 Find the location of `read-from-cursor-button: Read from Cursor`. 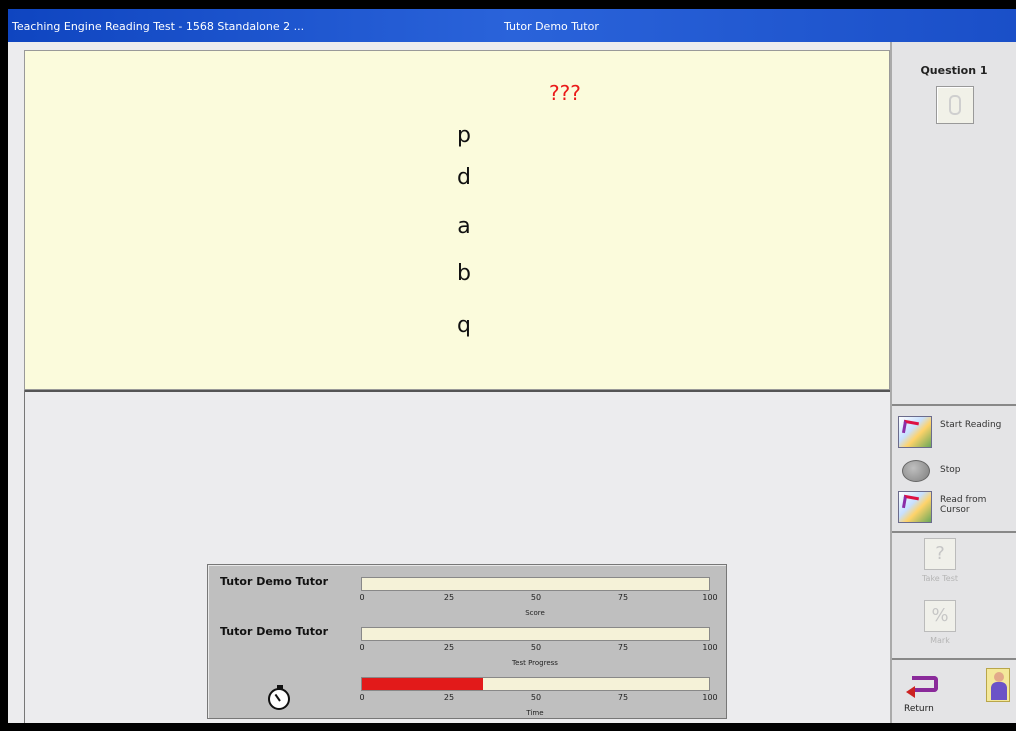

read-from-cursor-button: Read from Cursor is located at coordinates (955, 507).